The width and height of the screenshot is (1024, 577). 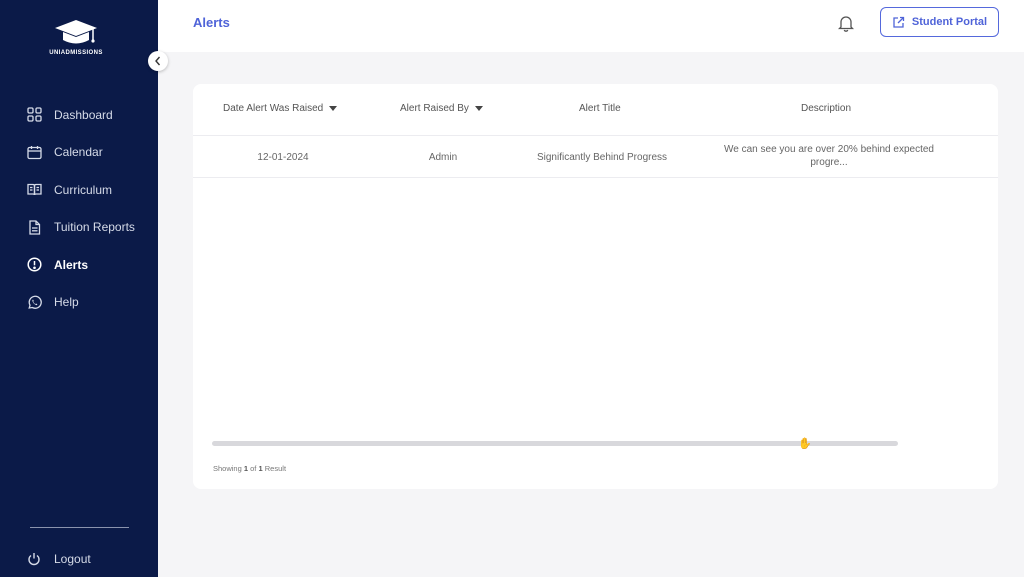 I want to click on sidebar-item-dashboard: Dashboard, so click(x=79, y=115).